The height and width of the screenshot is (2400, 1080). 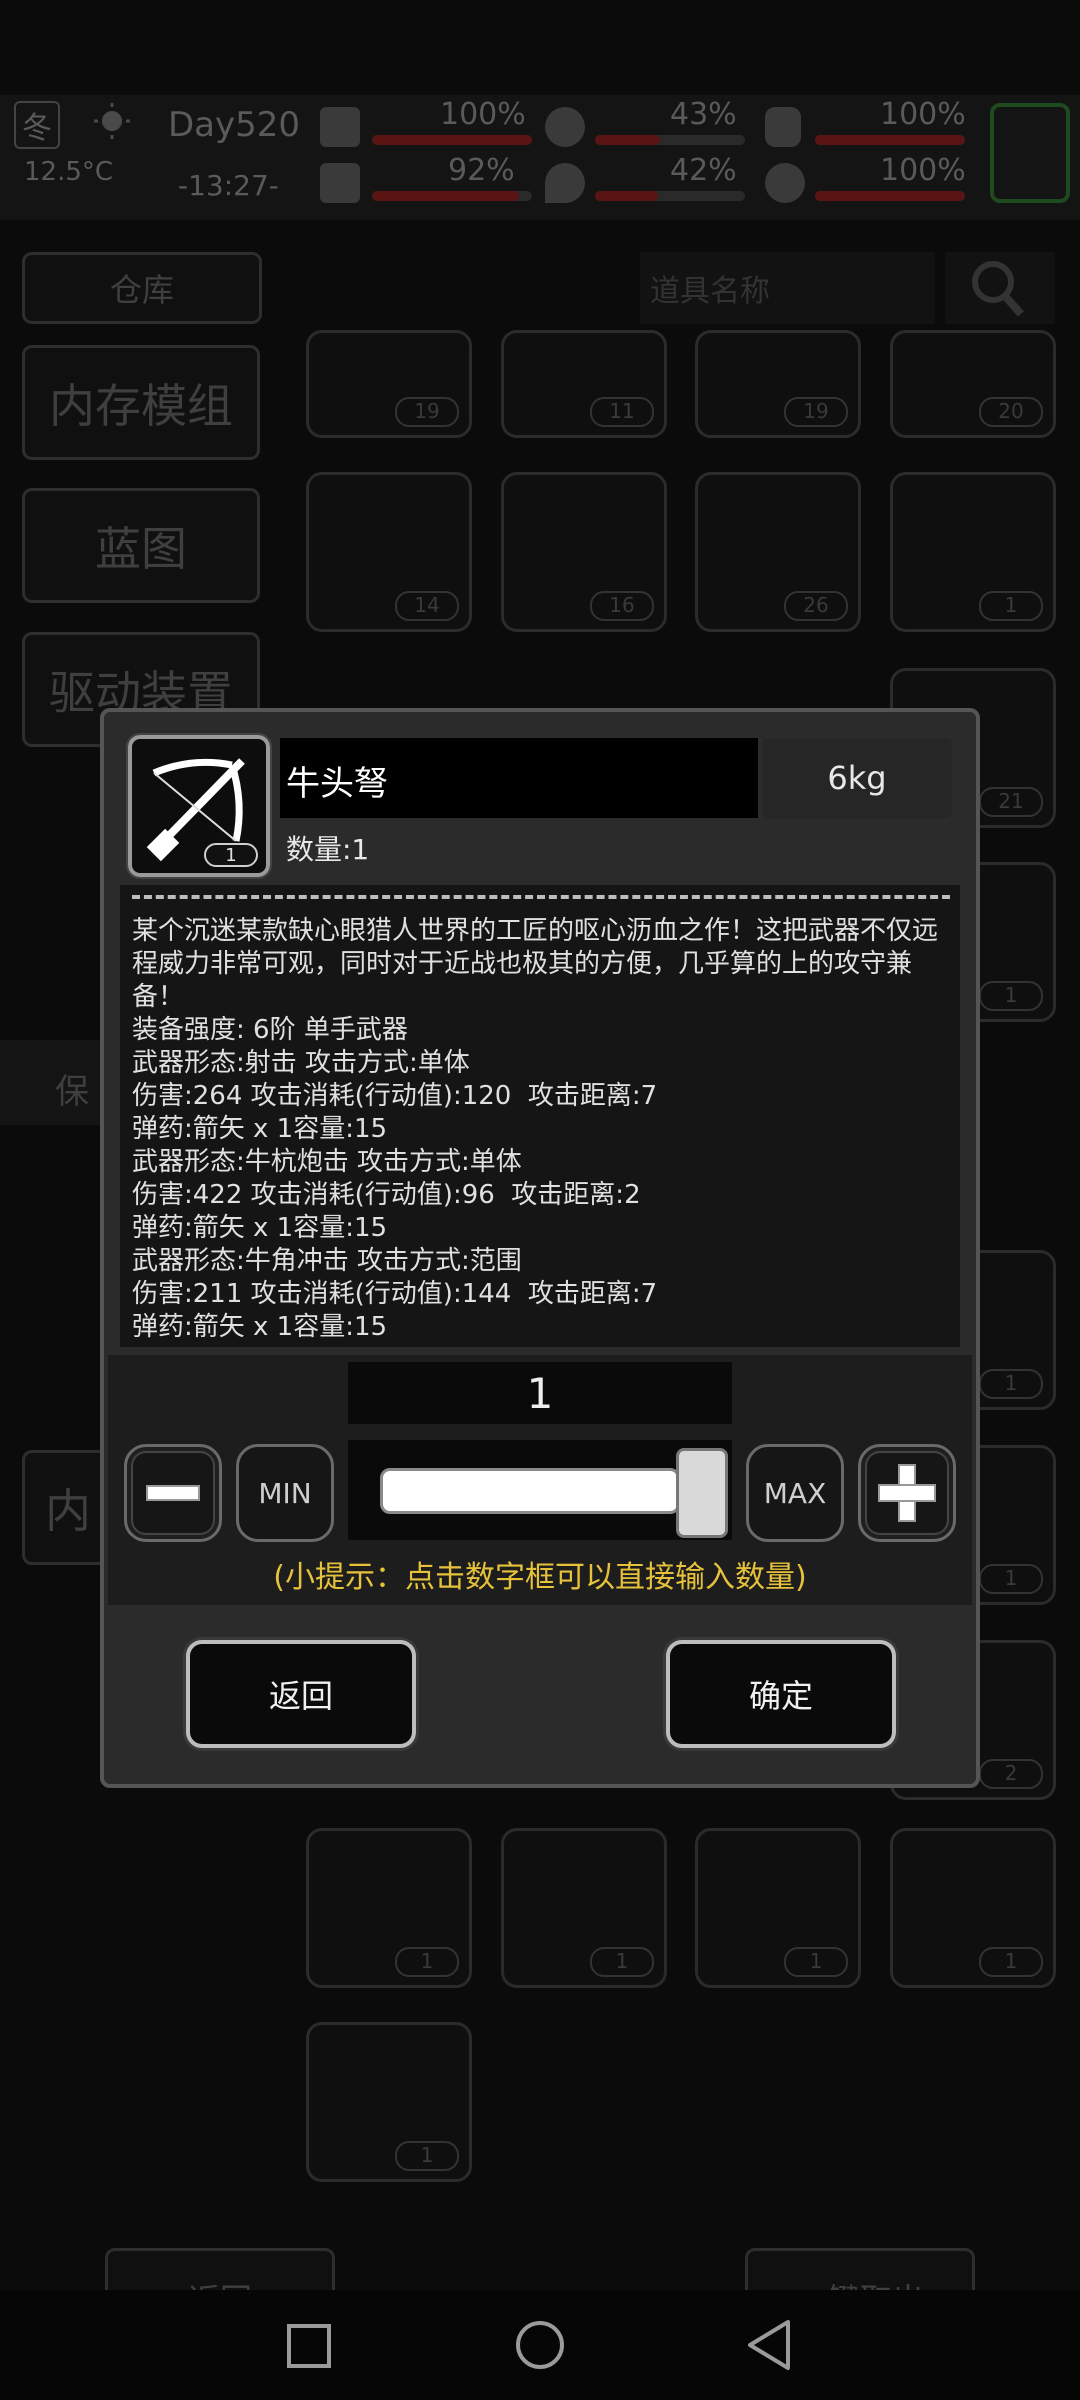 What do you see at coordinates (309, 2346) in the screenshot?
I see `recent-apps-icon` at bounding box center [309, 2346].